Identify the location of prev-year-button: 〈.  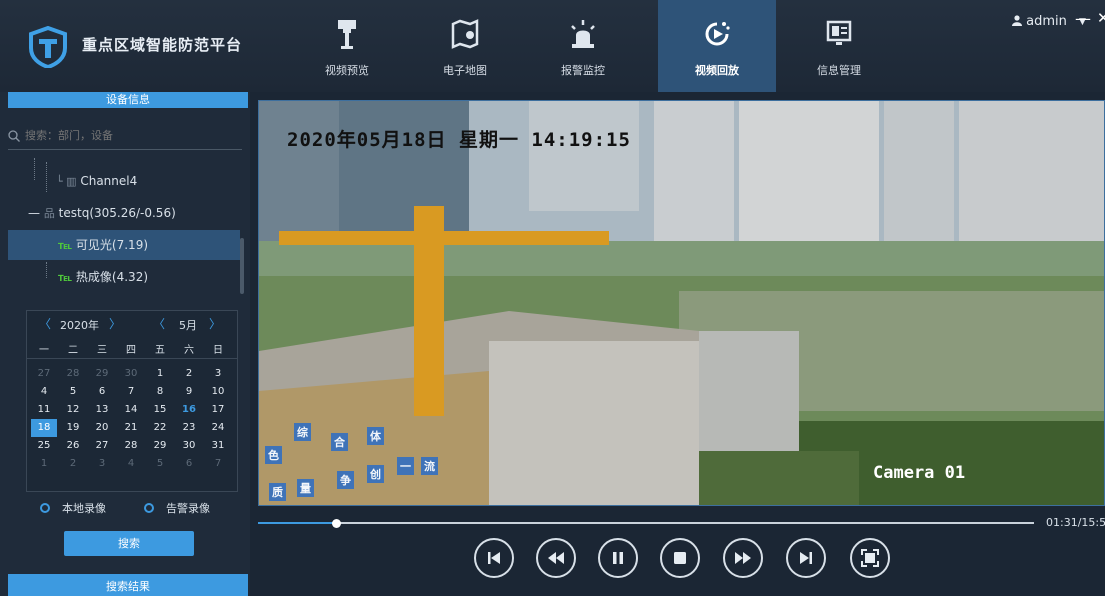
(45, 323).